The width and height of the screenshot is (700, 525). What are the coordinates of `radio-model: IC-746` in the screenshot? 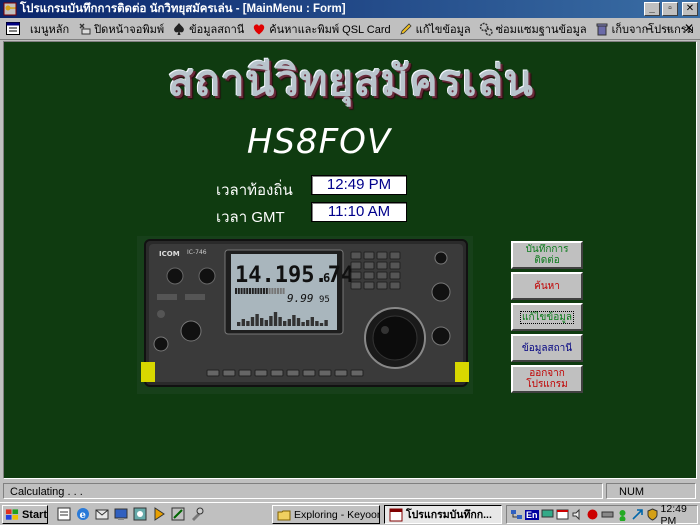 It's located at (197, 252).